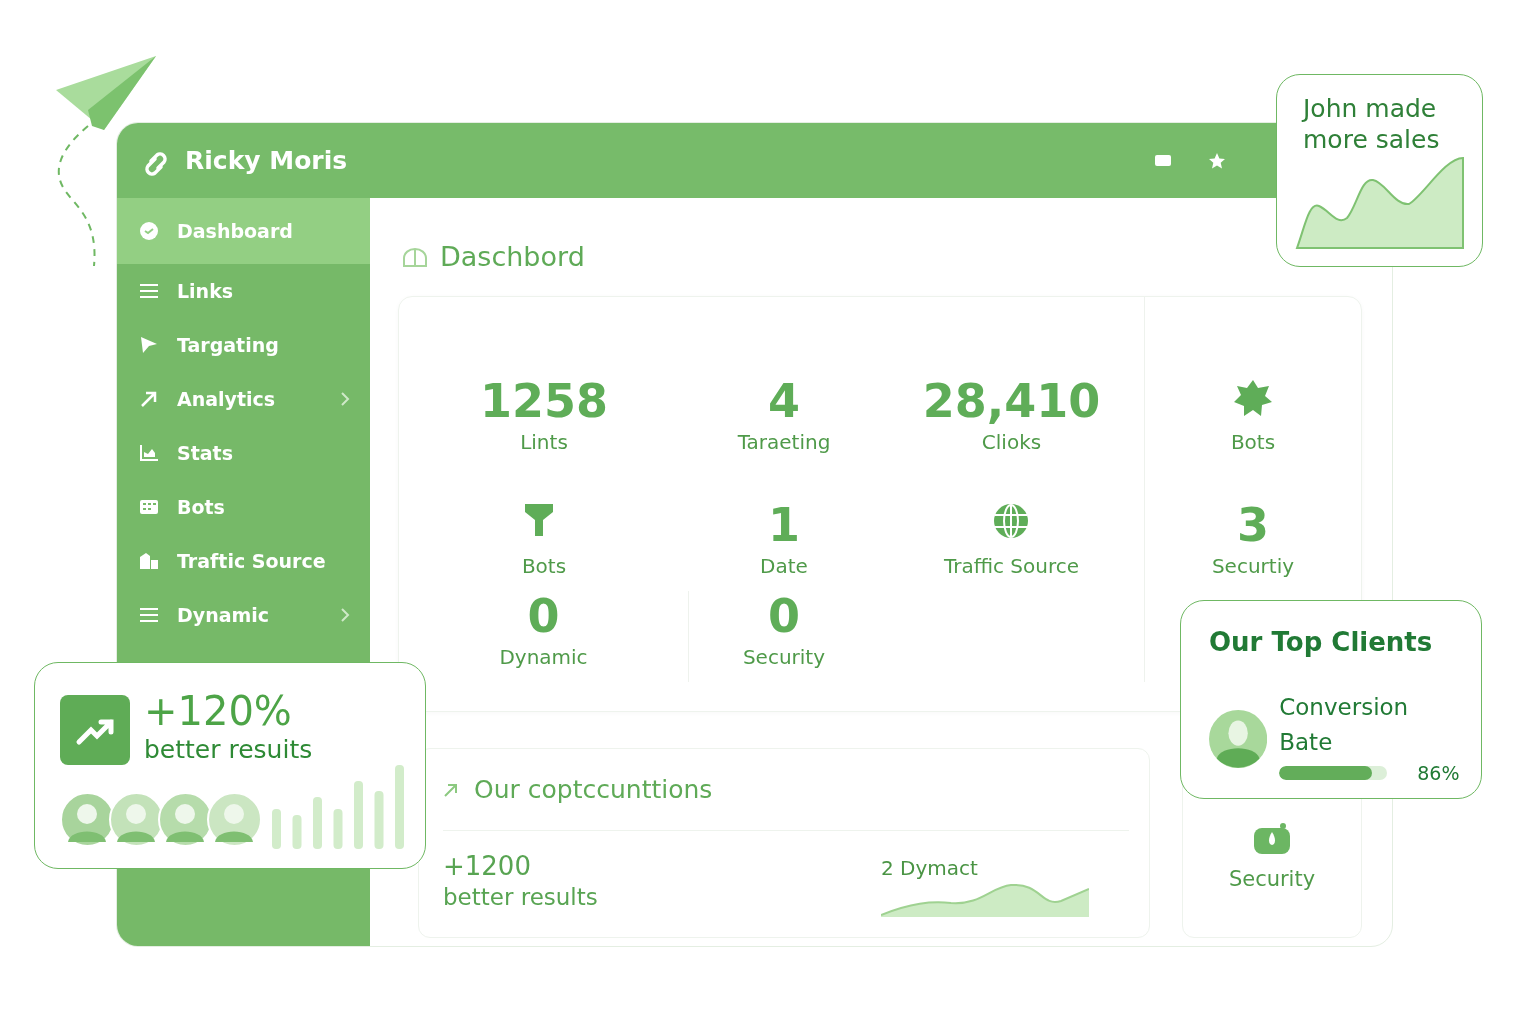 The image size is (1536, 1024). Describe the element at coordinates (784, 401) in the screenshot. I see `stat-value: 4` at that location.